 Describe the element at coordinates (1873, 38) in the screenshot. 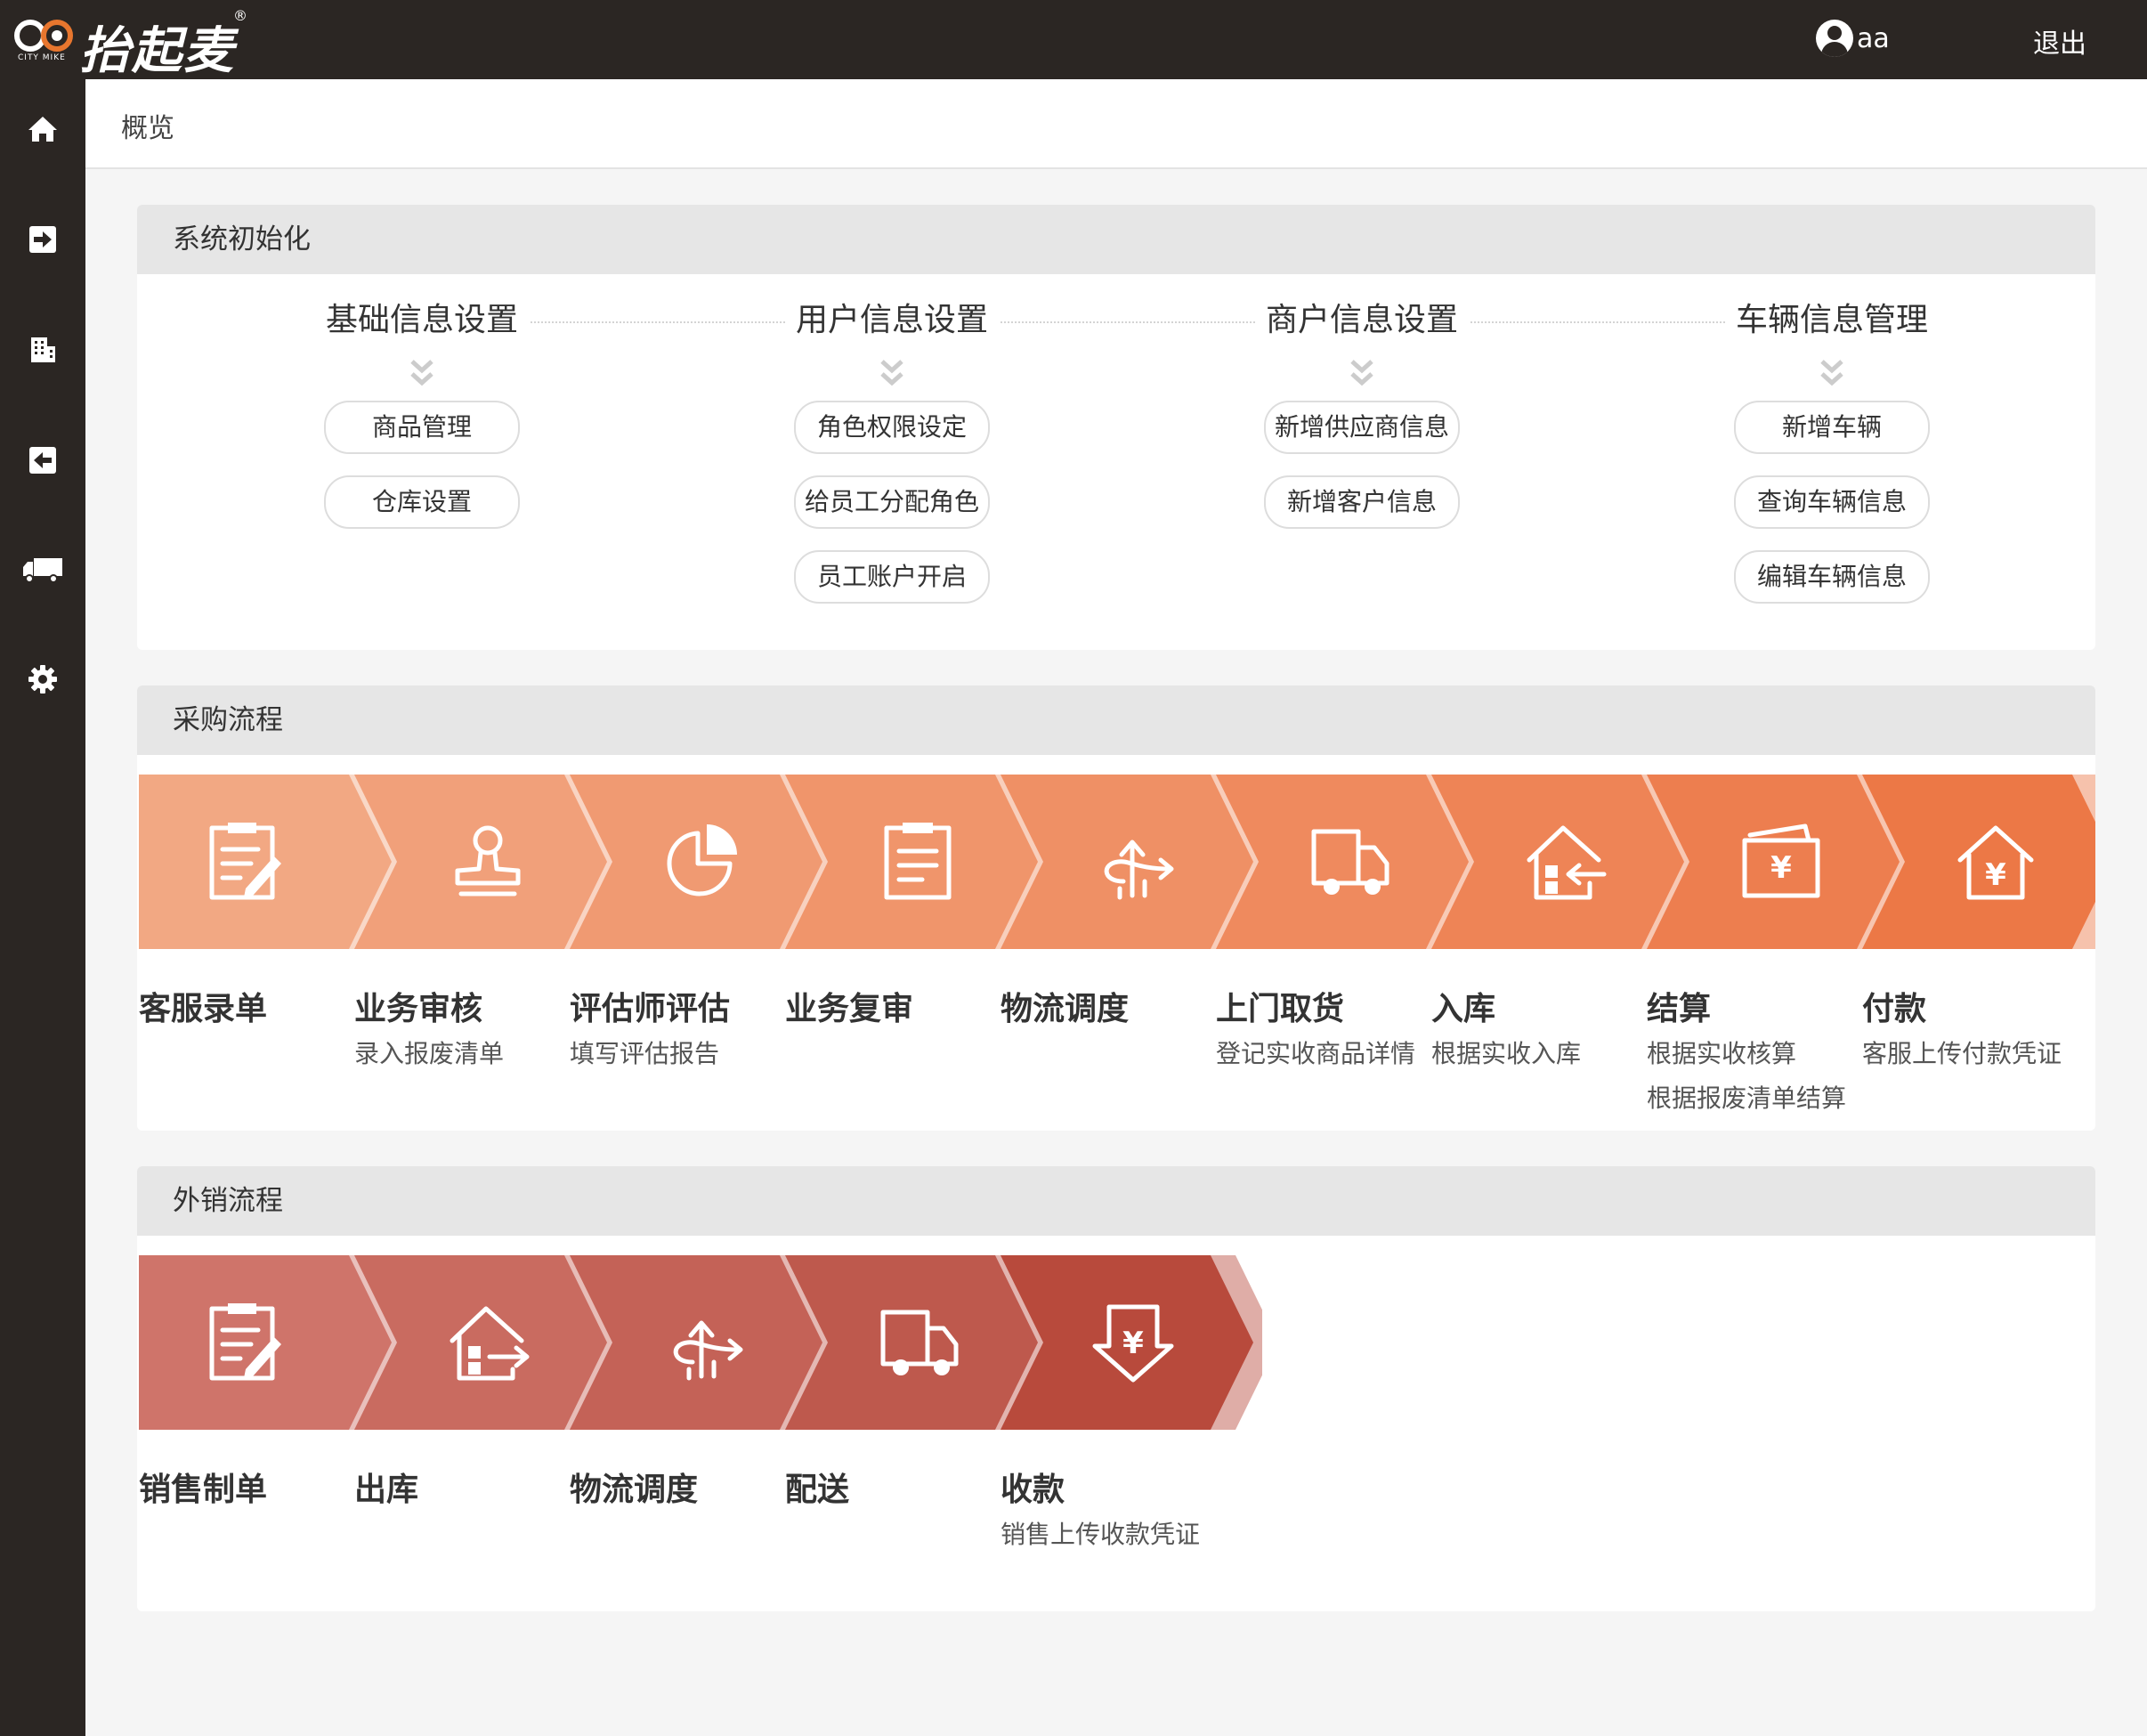

I see `user-name: aa` at that location.